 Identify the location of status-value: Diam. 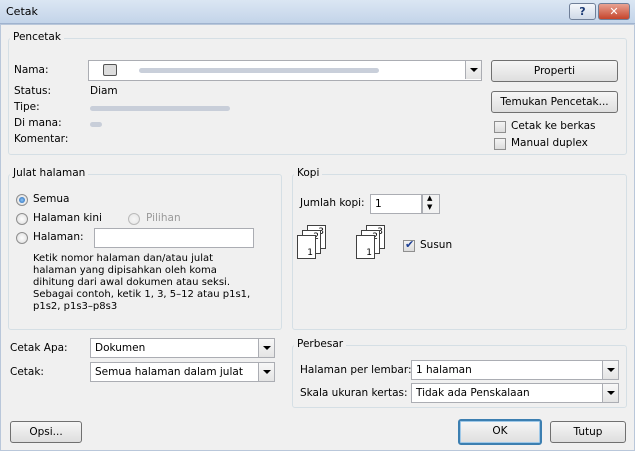
(104, 91).